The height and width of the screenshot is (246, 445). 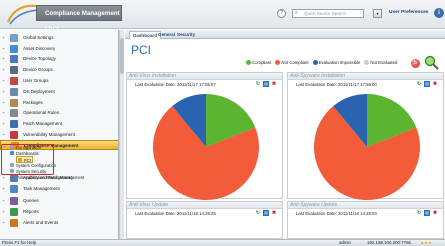 I want to click on quick-device-search-input: Quick Device Search, so click(x=328, y=13).